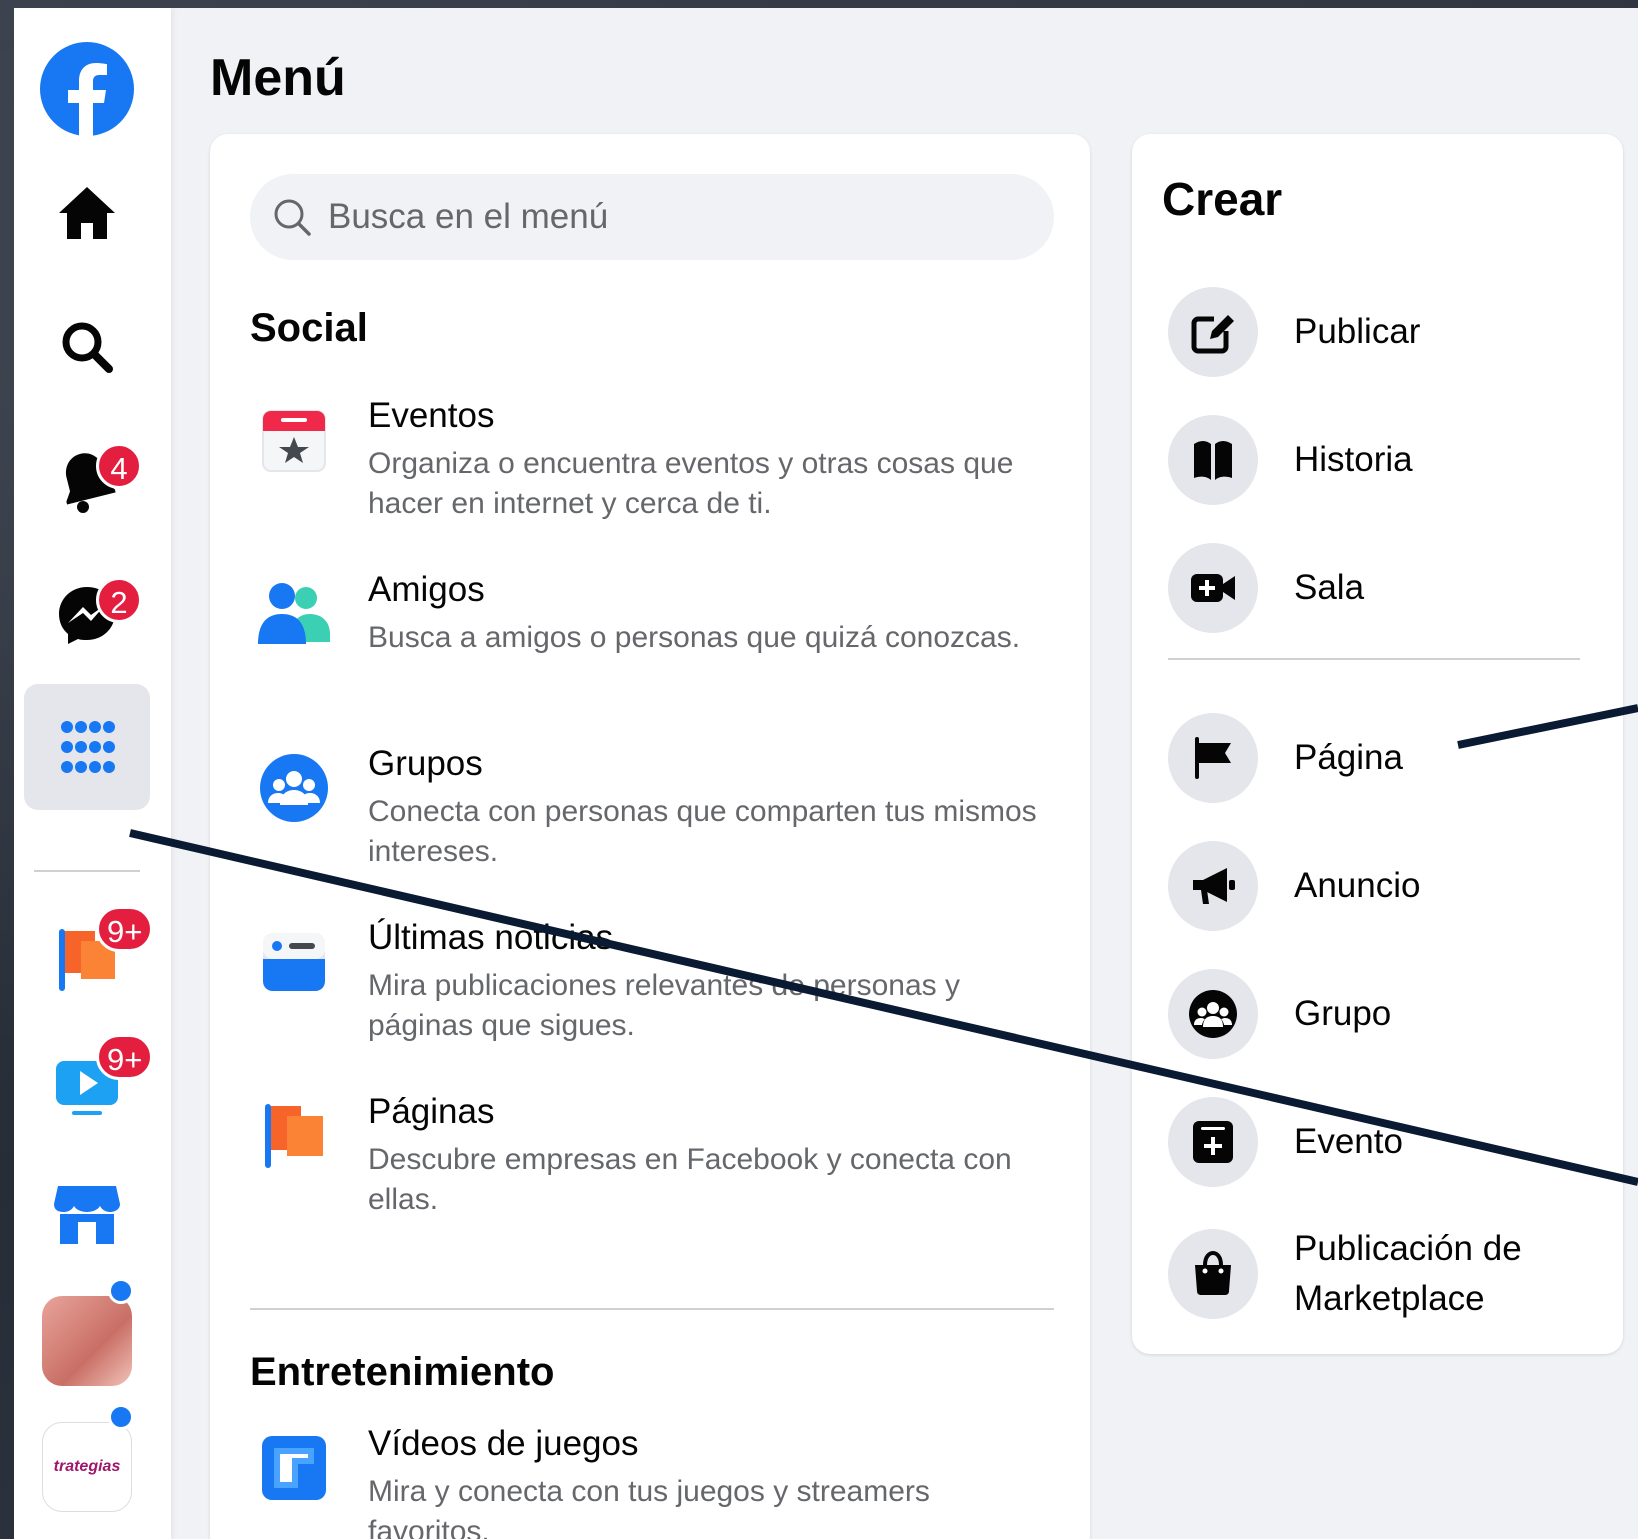 The image size is (1638, 1539). I want to click on create-pagina: Página, so click(1388, 758).